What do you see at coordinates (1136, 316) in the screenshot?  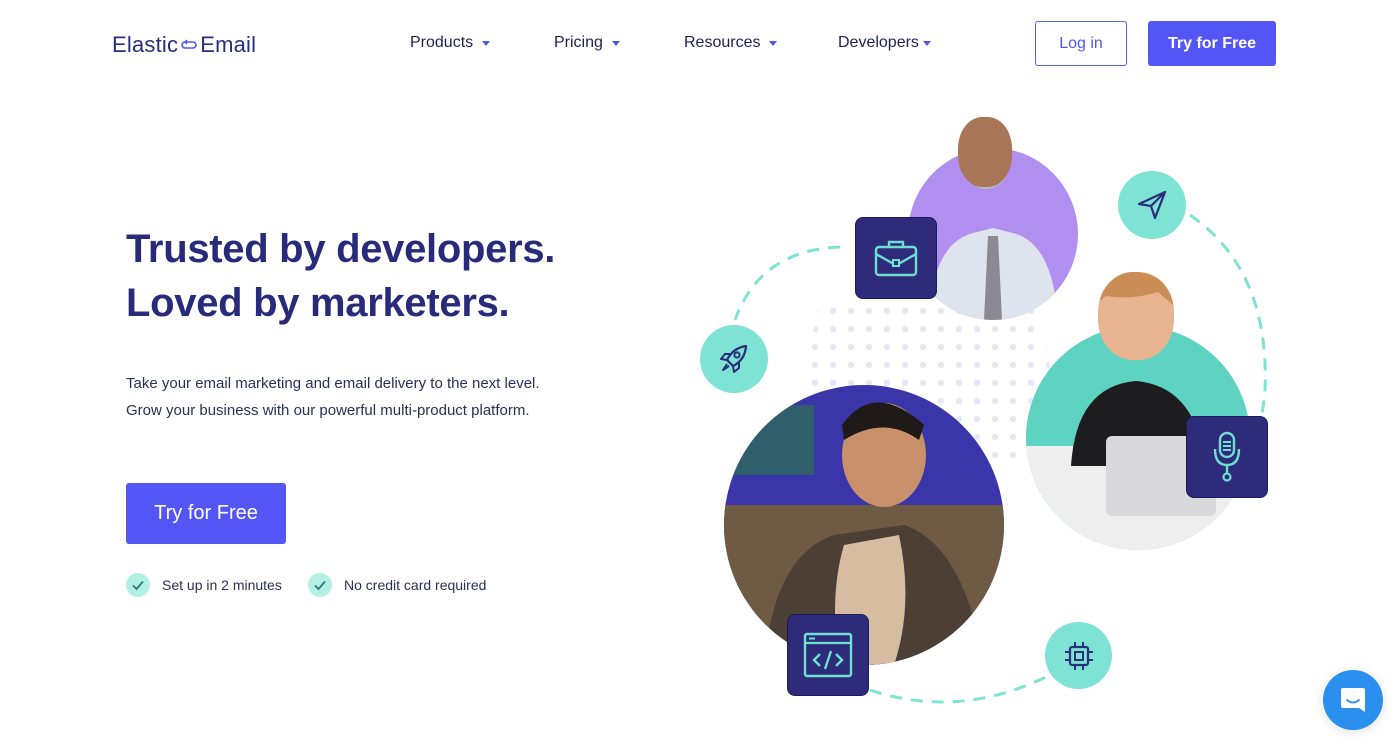 I see `woman-head` at bounding box center [1136, 316].